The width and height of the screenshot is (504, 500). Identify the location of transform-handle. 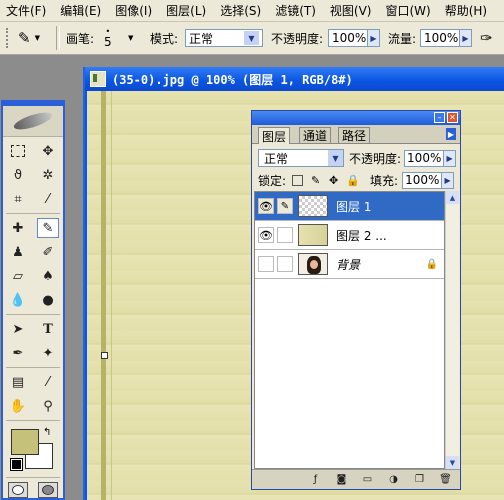
(104, 355).